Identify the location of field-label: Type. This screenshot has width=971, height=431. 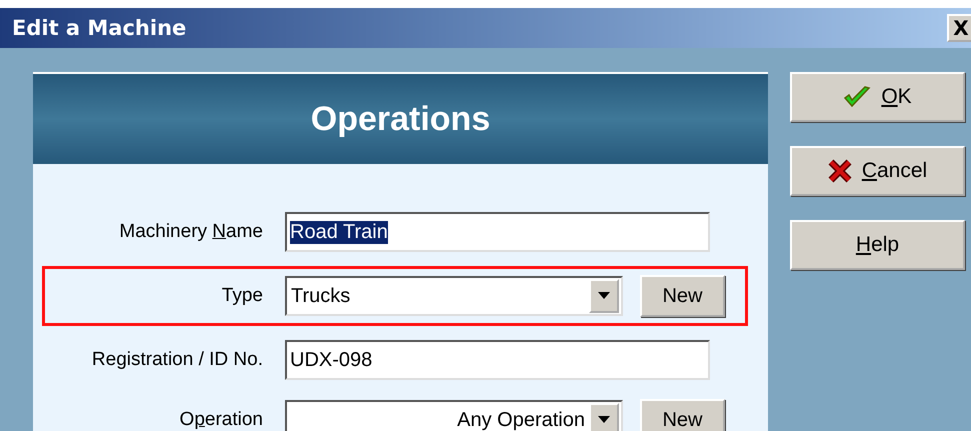
(241, 296).